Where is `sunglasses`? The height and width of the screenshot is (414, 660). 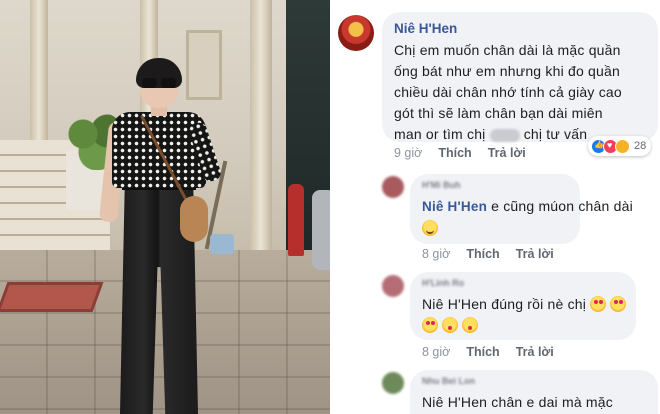 sunglasses is located at coordinates (159, 83).